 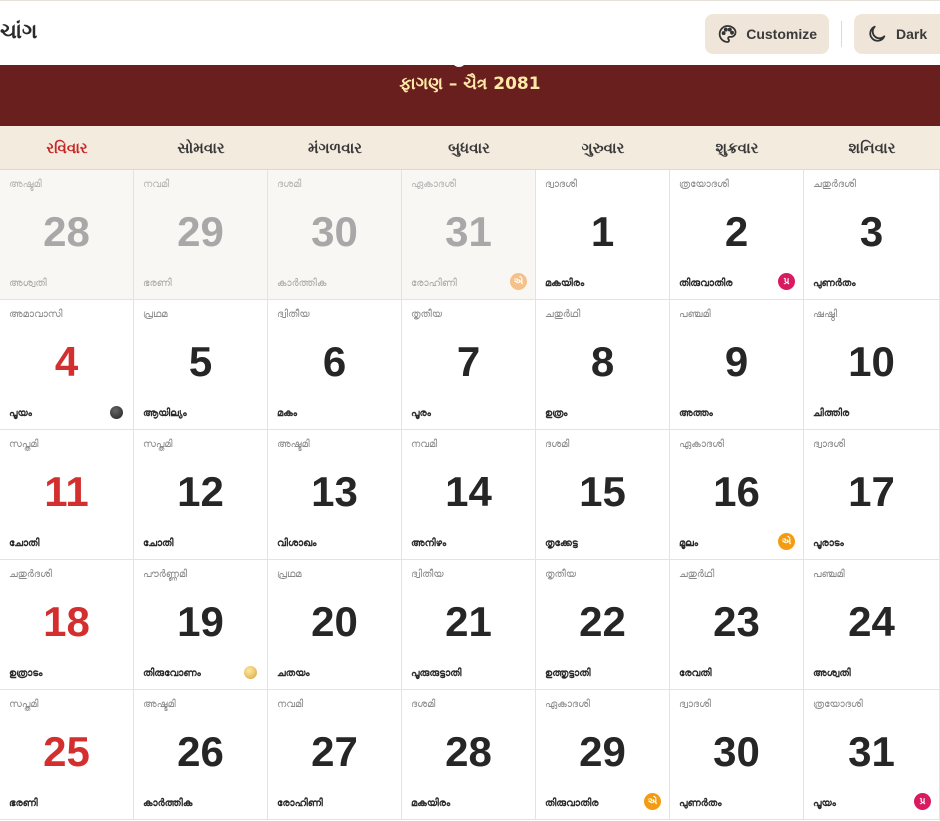 I want to click on day-number: 27, so click(x=334, y=751).